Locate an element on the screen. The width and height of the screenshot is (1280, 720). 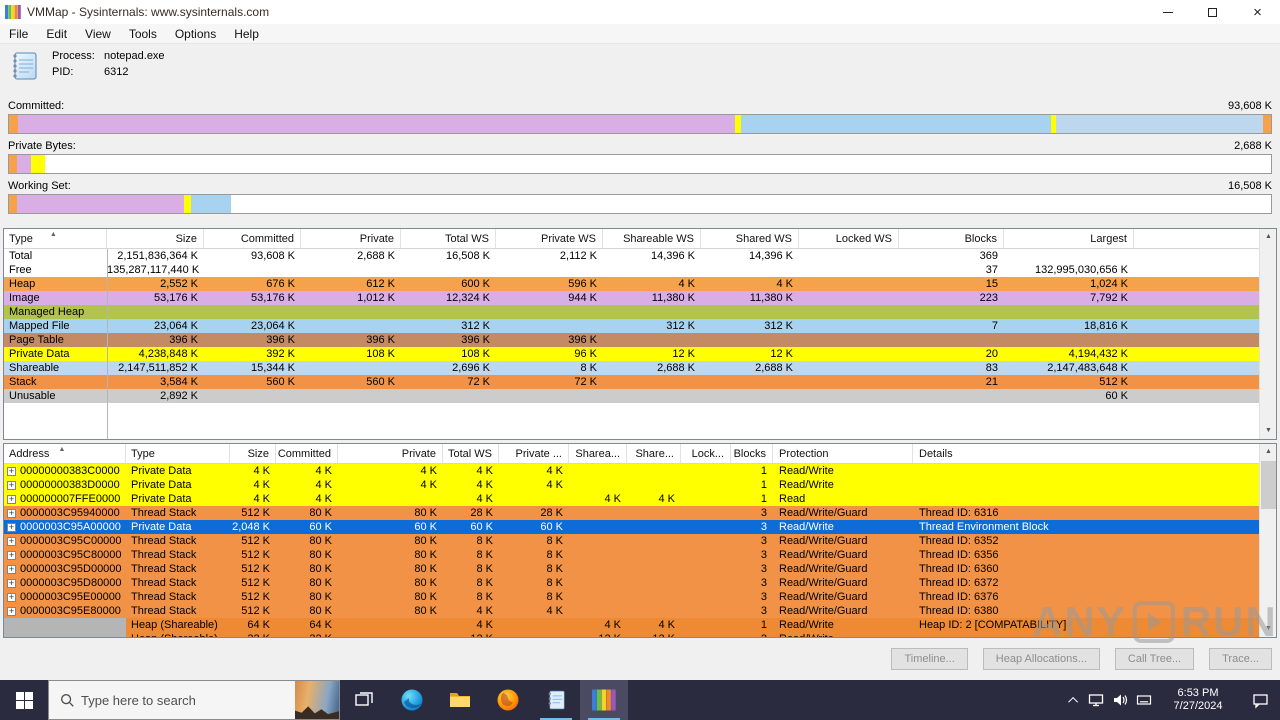
minimize-button is located at coordinates (1167, 12).